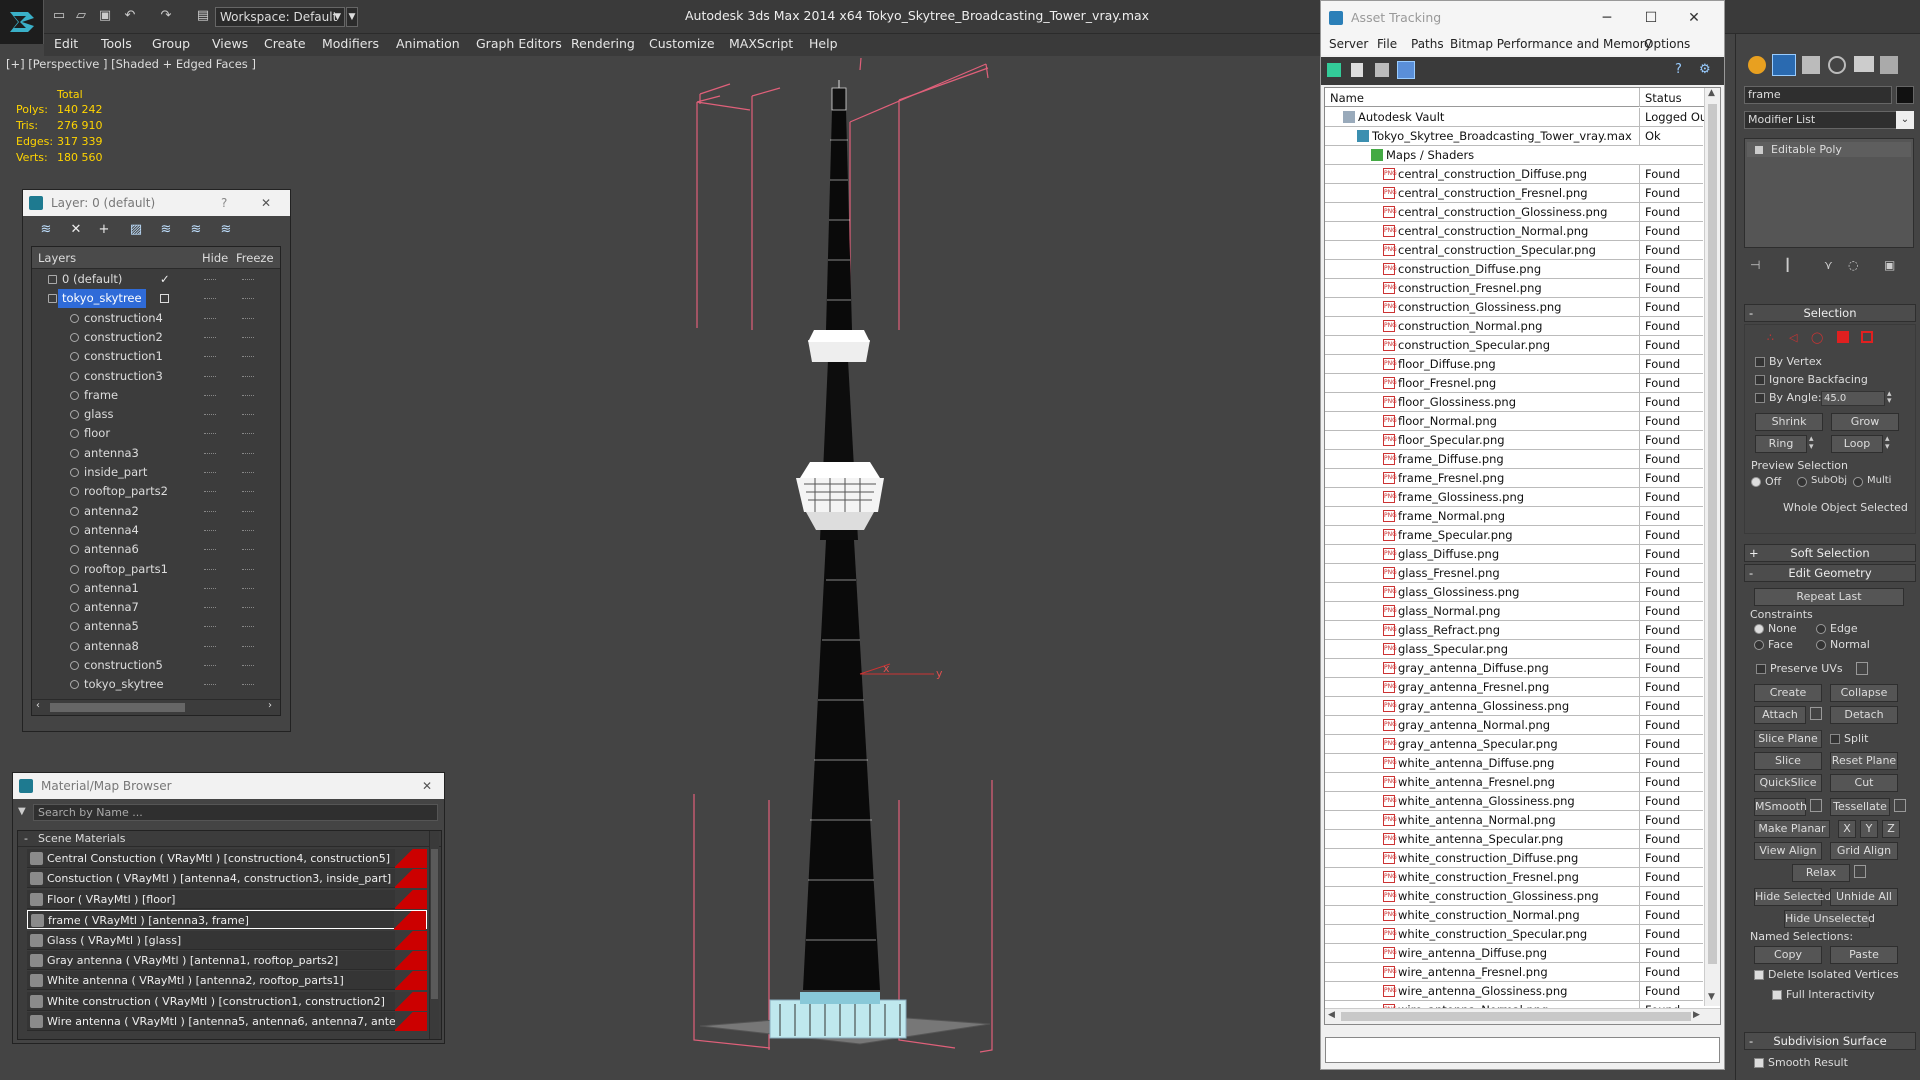 Image resolution: width=1920 pixels, height=1080 pixels. Describe the element at coordinates (1825, 120) in the screenshot. I see `modifier-list-dropdown: Modifier List` at that location.